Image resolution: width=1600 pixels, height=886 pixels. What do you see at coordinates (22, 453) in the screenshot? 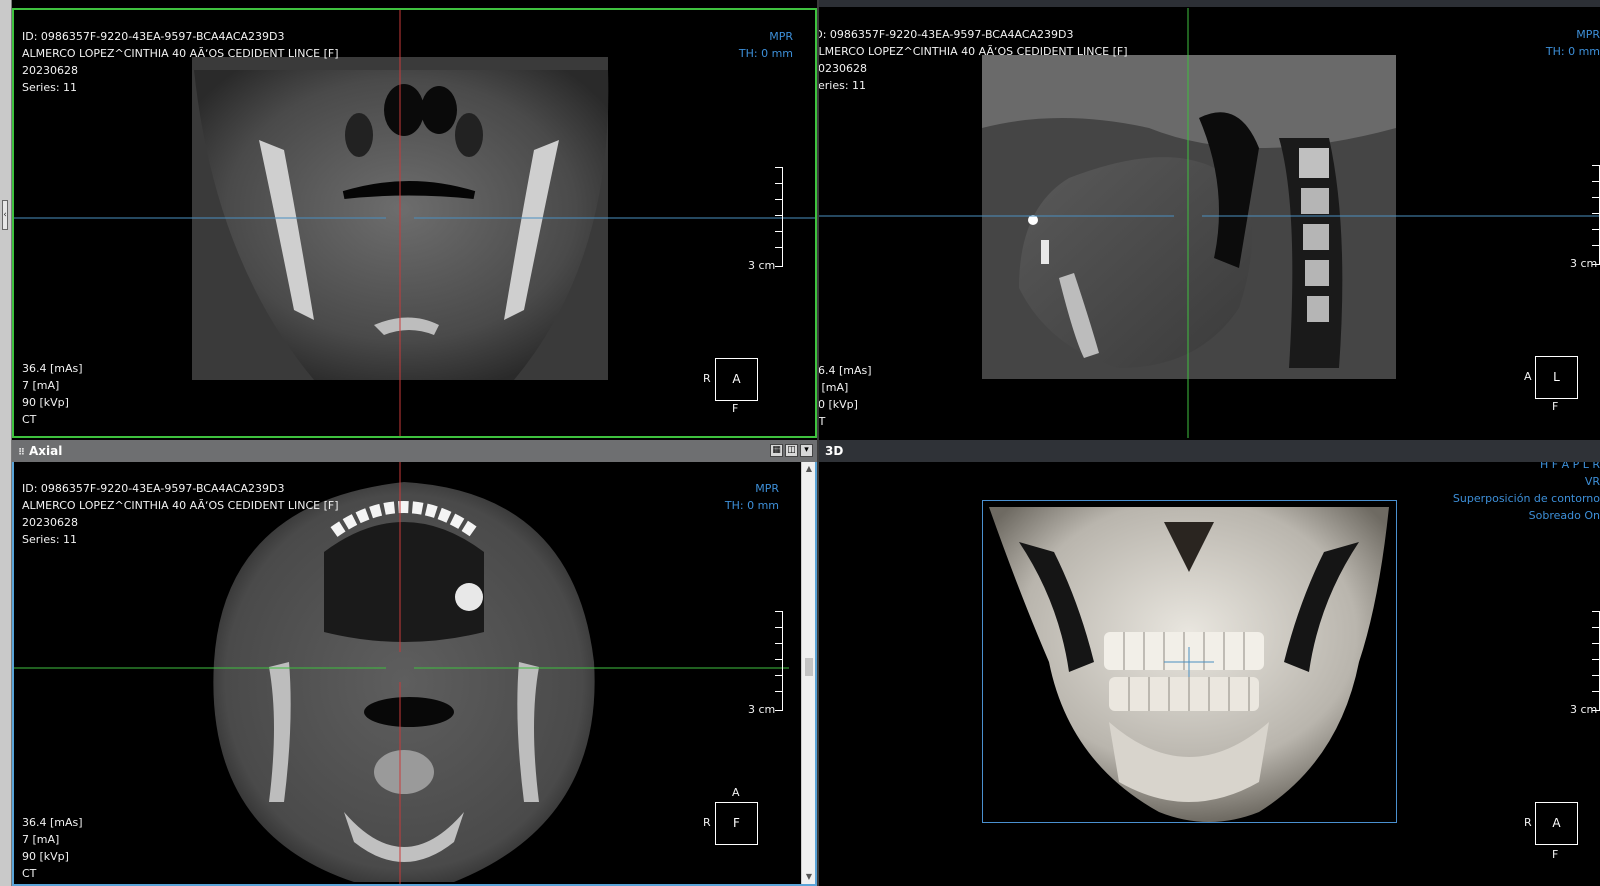
I see `drag-grip-icon: ⠿` at bounding box center [22, 453].